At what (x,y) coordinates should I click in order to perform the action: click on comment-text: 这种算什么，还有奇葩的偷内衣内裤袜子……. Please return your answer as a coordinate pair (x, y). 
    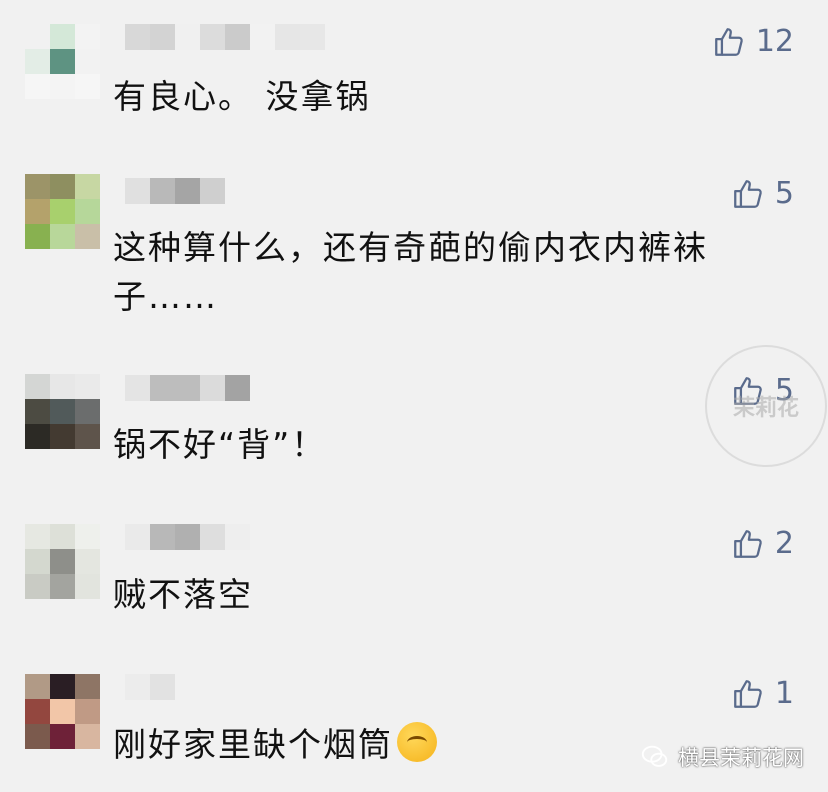
    Looking at the image, I should click on (410, 272).